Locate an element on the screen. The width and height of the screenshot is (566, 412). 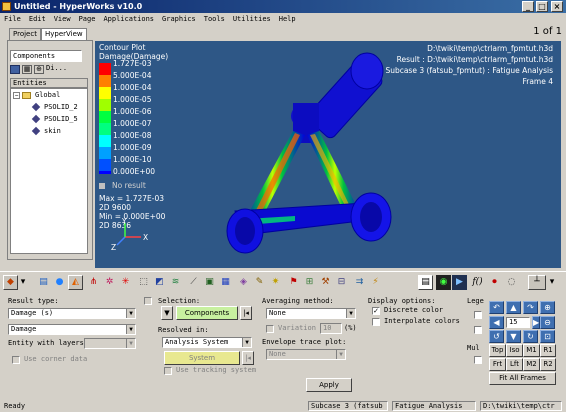
zoom-in-icon: ⊕ is located at coordinates (547, 307).